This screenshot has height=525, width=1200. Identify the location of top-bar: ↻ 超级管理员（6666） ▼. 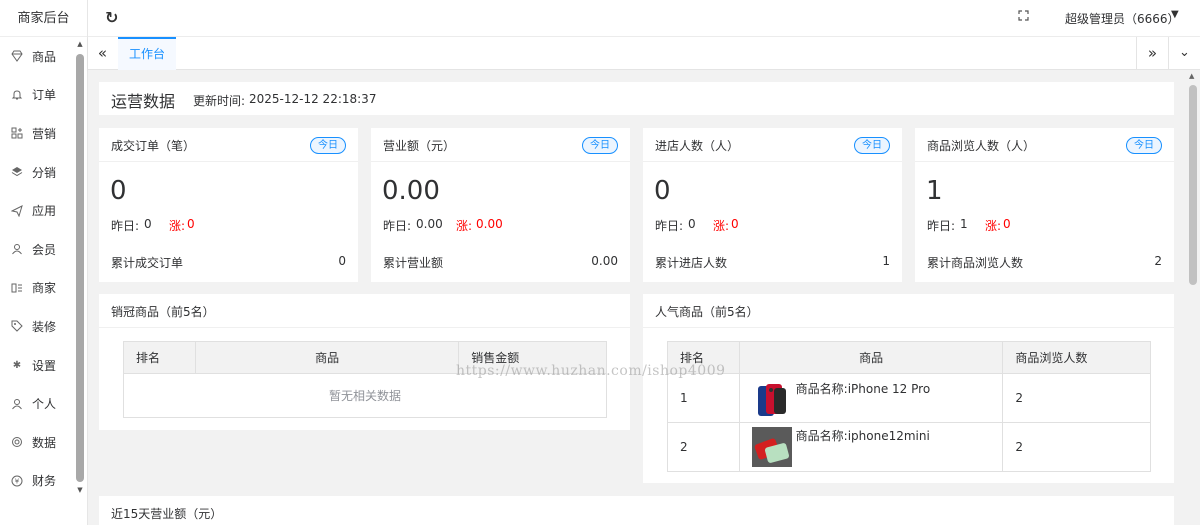
(644, 18).